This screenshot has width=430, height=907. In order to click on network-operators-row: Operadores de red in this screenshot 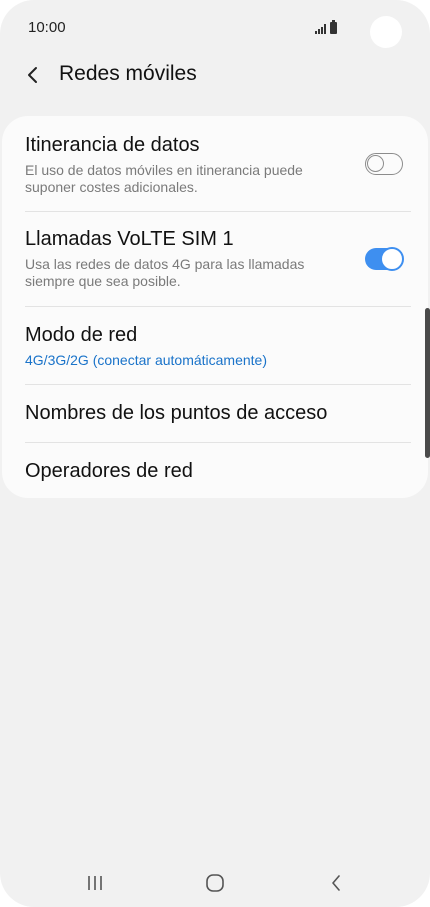, I will do `click(218, 471)`.